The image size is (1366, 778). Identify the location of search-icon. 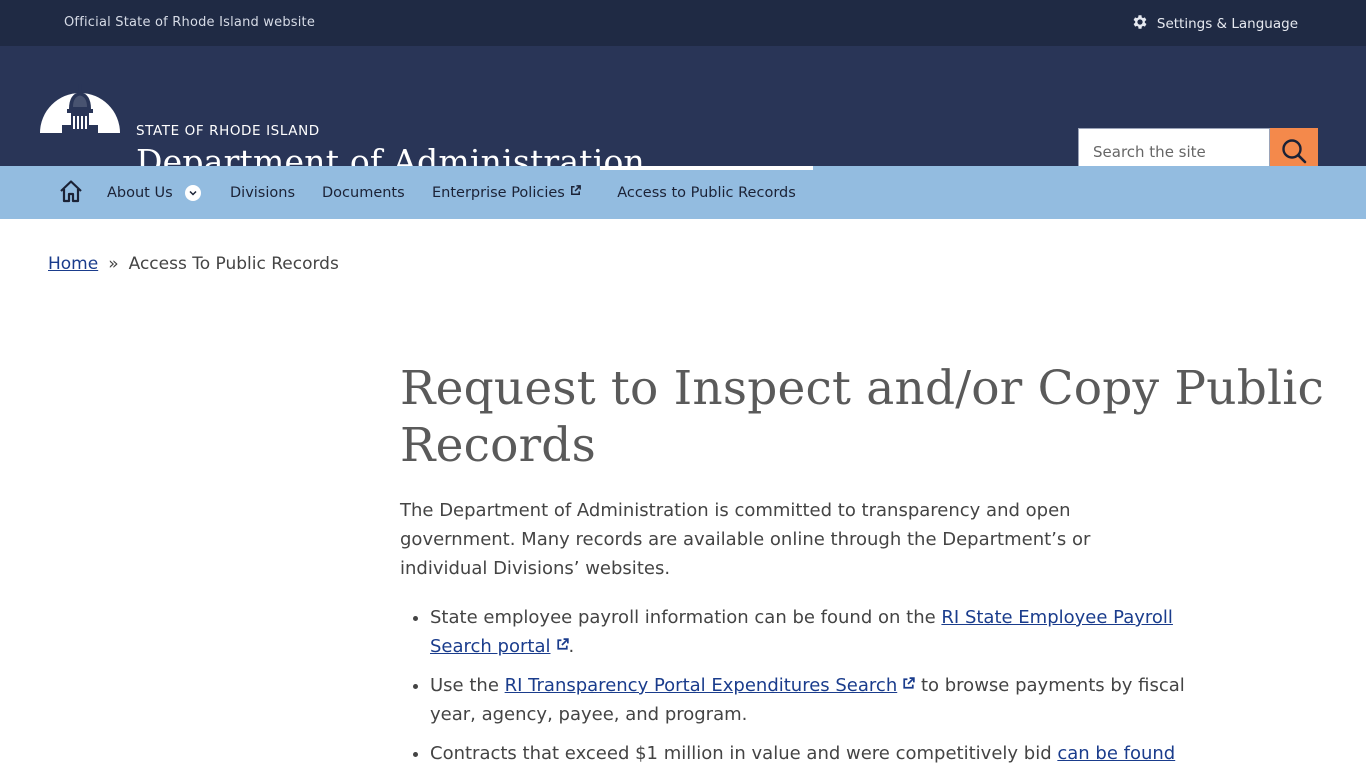
(1294, 152).